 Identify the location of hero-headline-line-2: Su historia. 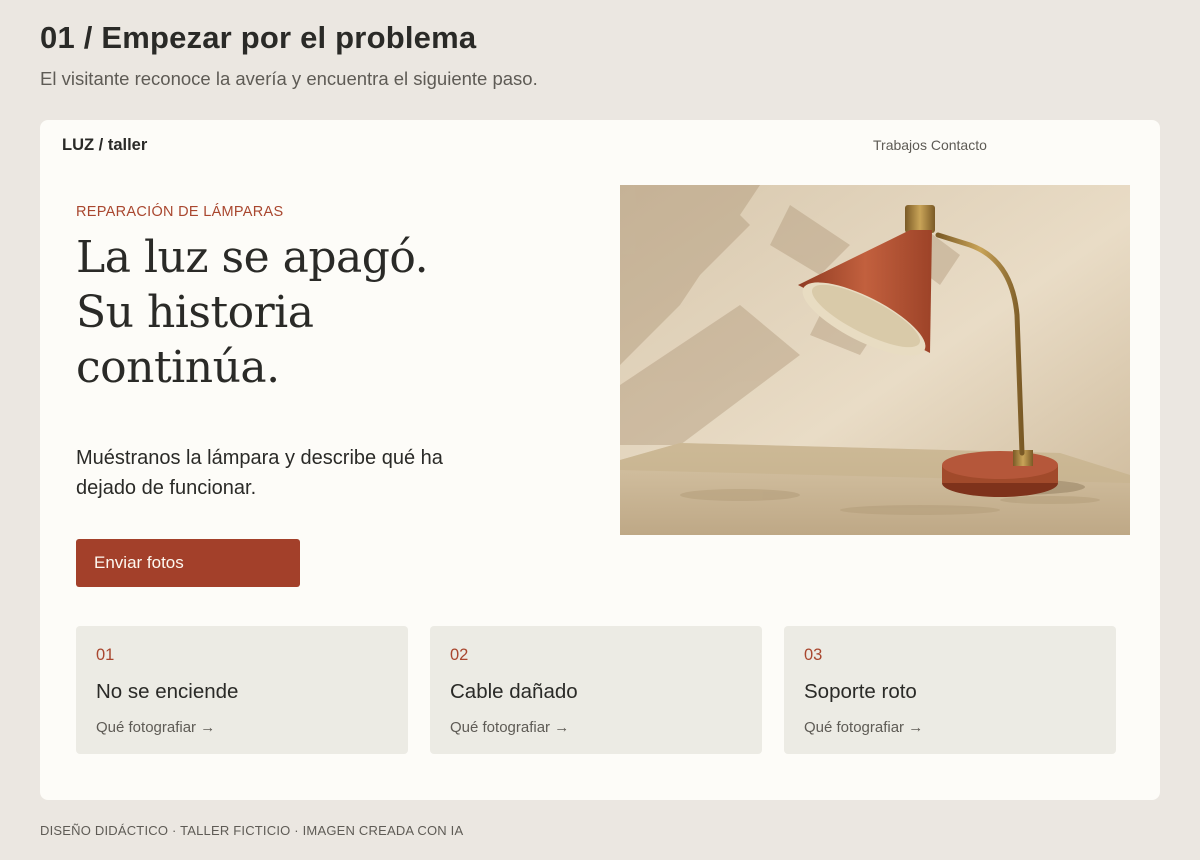
(195, 312).